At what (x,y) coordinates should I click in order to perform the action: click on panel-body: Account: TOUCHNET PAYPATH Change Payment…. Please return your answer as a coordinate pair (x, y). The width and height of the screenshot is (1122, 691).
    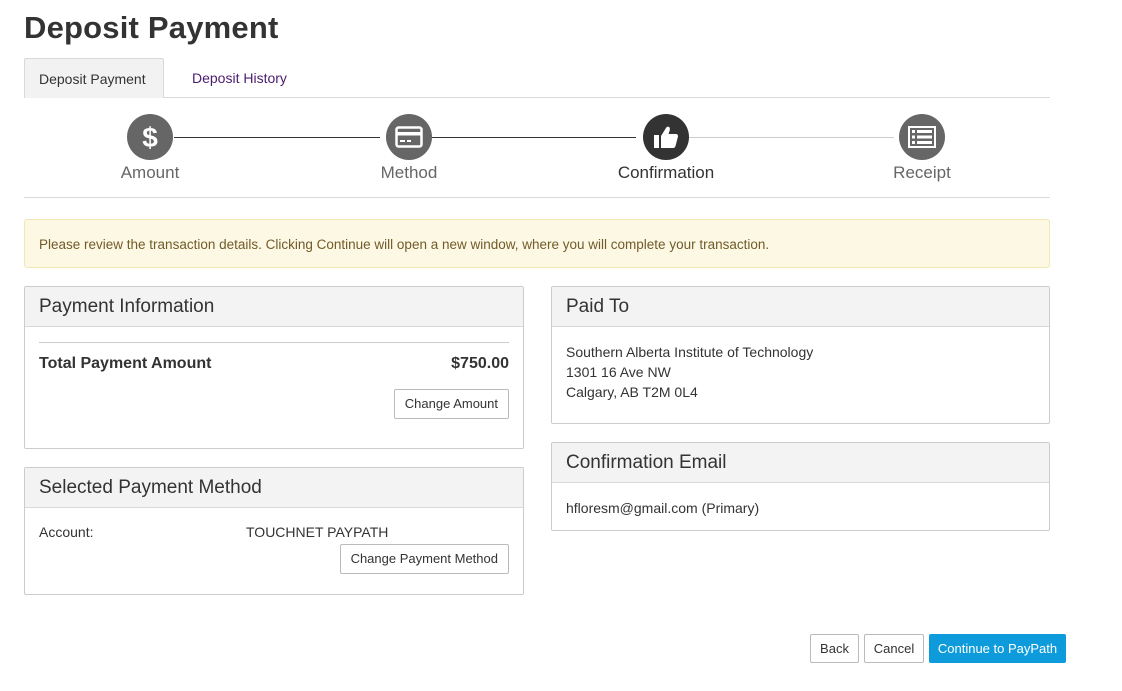
    Looking at the image, I should click on (274, 548).